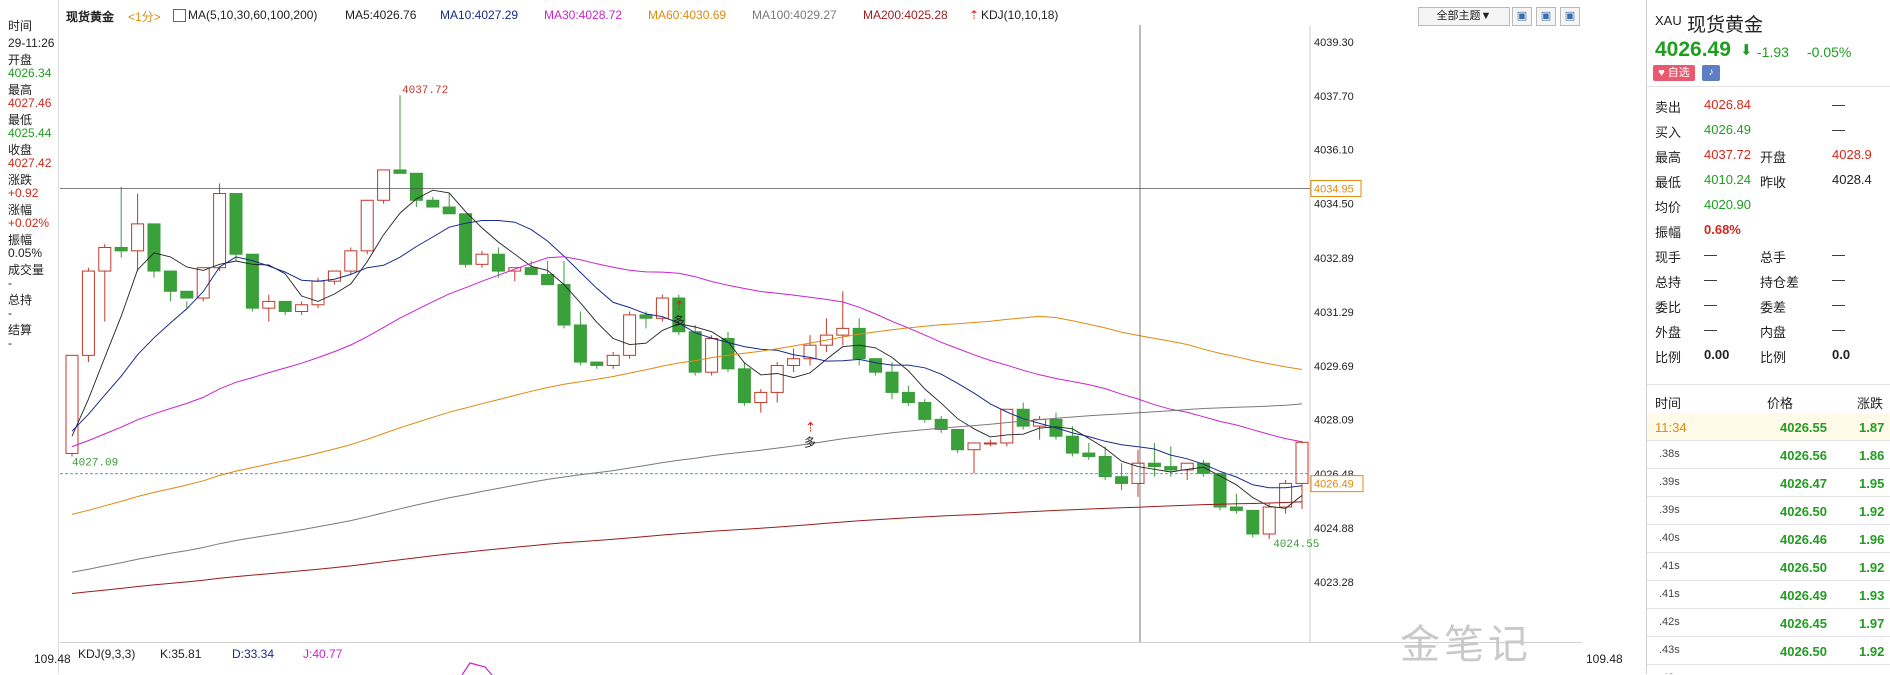 The height and width of the screenshot is (675, 1890). Describe the element at coordinates (1334, 97) in the screenshot. I see `price-axis-label: 4037.70` at that location.